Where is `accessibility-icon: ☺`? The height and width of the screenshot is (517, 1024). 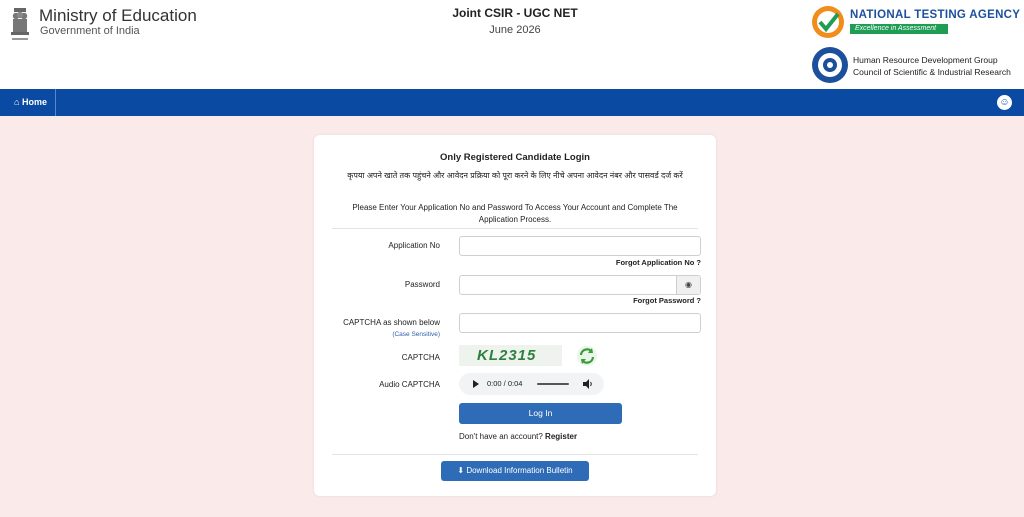 accessibility-icon: ☺ is located at coordinates (1004, 102).